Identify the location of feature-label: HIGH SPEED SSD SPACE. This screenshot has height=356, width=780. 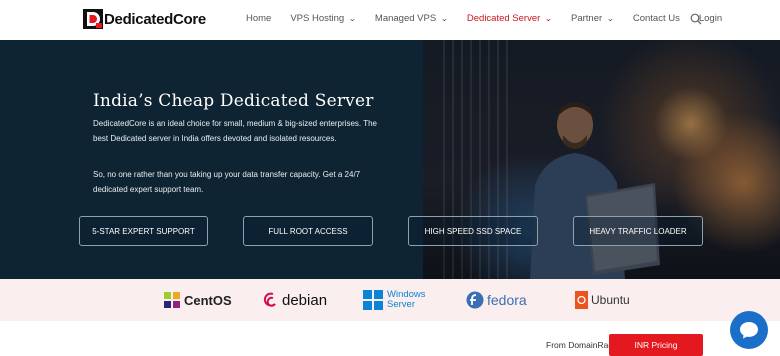
(473, 231).